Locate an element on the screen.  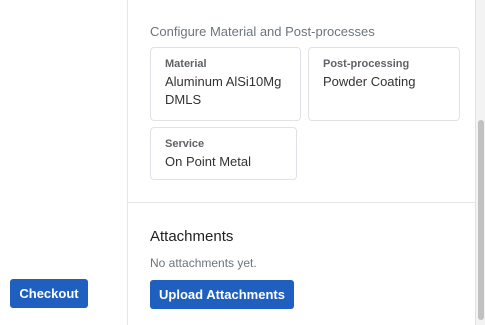
scrollbar-thumb is located at coordinates (481, 220).